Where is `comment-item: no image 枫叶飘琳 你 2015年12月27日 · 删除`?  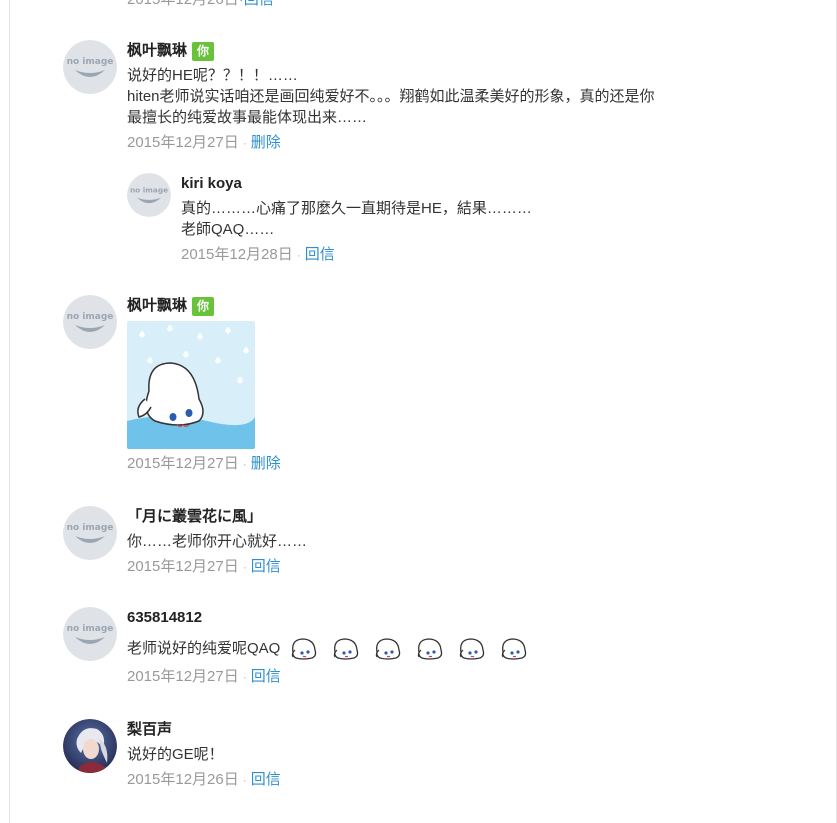 comment-item: no image 枫叶飘琳 你 2015年12月27日 · 删除 is located at coordinates (263, 390).